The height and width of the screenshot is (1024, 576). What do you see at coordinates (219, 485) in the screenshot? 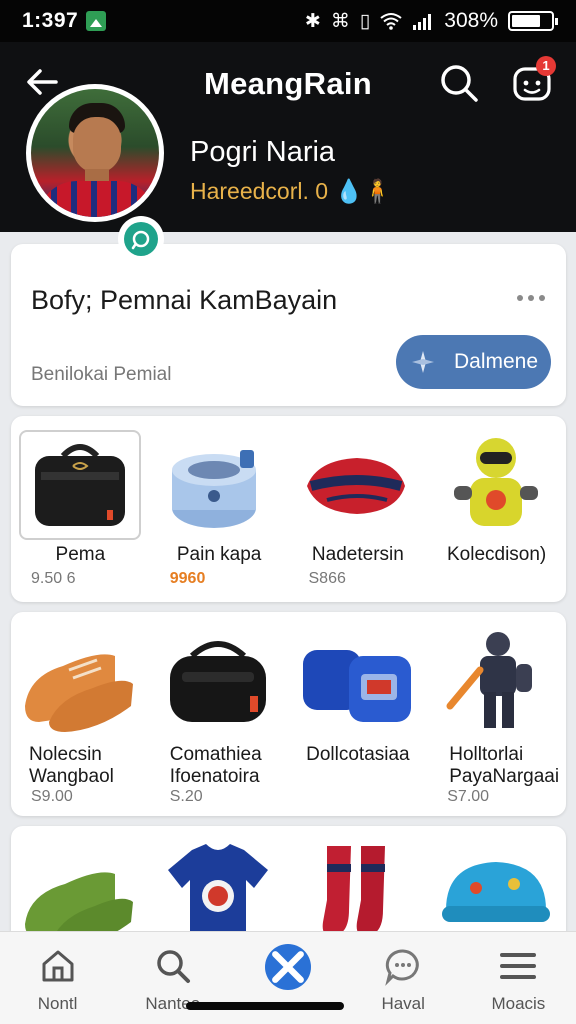
I see `blue-pot-icon` at bounding box center [219, 485].